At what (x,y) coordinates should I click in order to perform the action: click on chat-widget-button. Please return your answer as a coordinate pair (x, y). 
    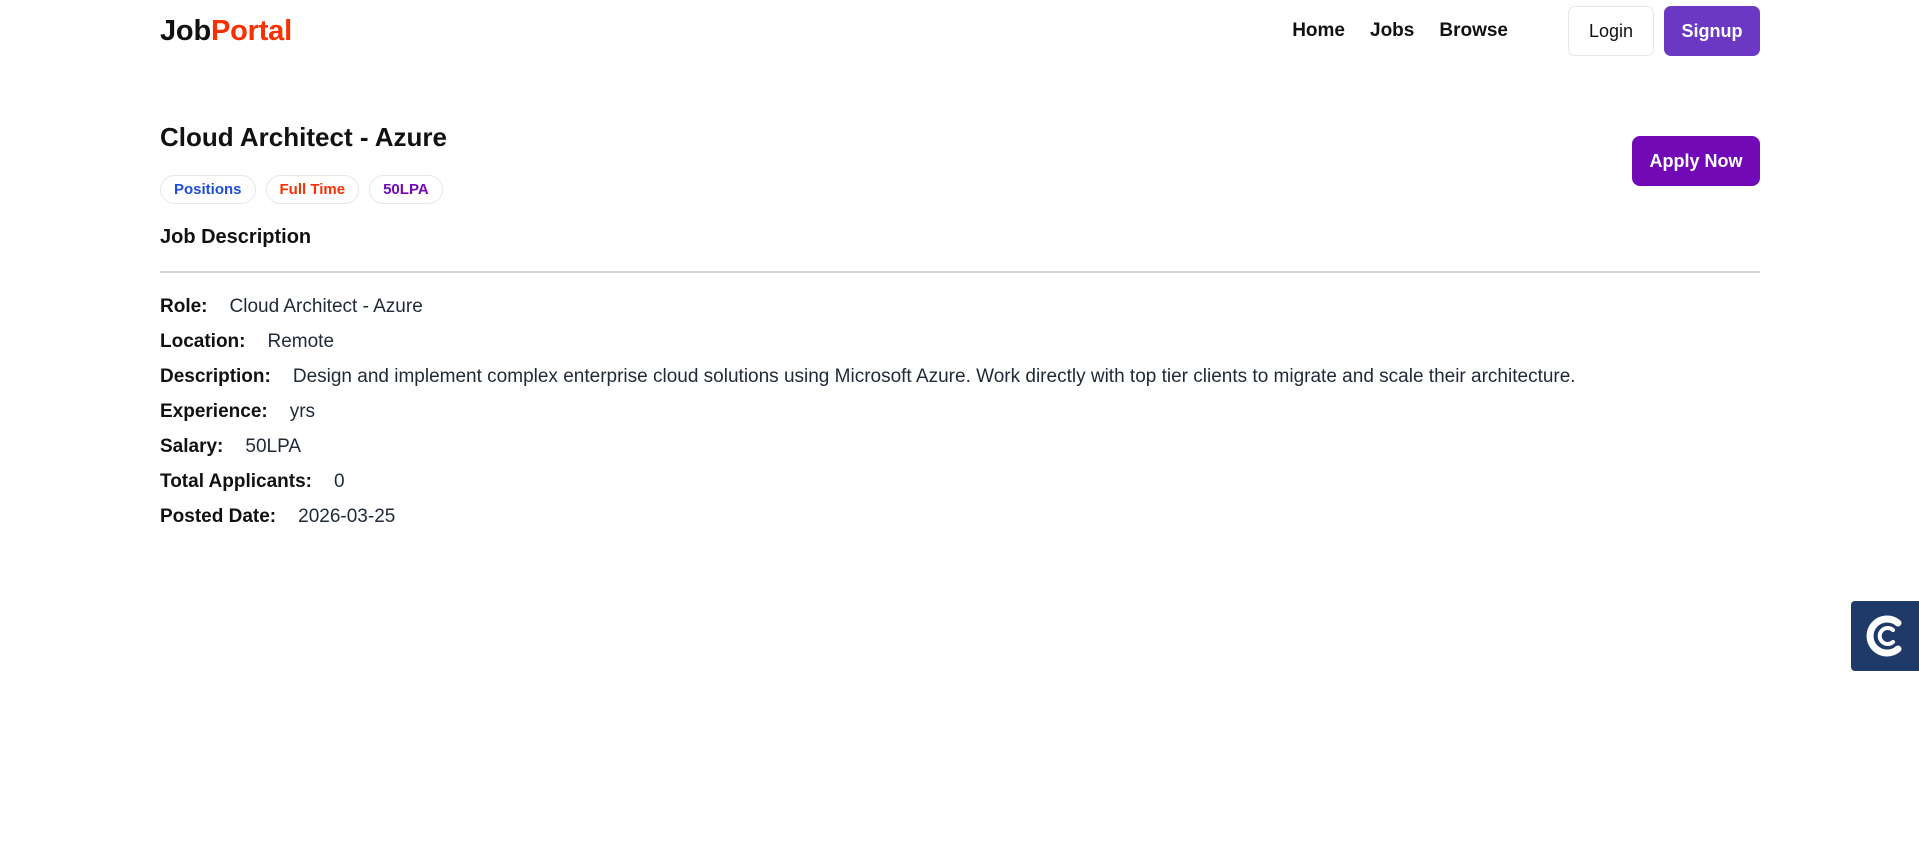
    Looking at the image, I should click on (1885, 636).